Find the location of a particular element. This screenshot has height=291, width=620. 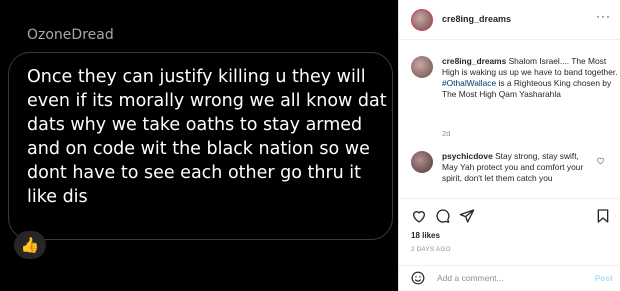

post-date: 2 DAYS AGO is located at coordinates (431, 249).